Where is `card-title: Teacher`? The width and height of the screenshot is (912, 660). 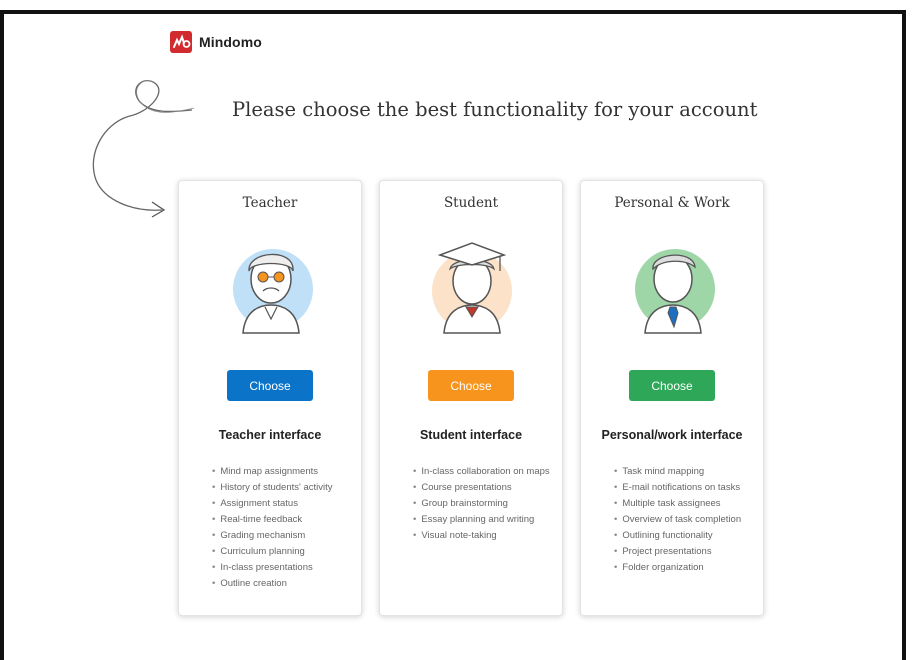
card-title: Teacher is located at coordinates (270, 203).